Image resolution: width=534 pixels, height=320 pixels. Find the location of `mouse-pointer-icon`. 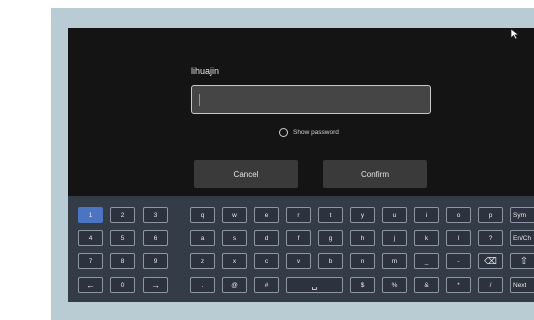

mouse-pointer-icon is located at coordinates (515, 34).